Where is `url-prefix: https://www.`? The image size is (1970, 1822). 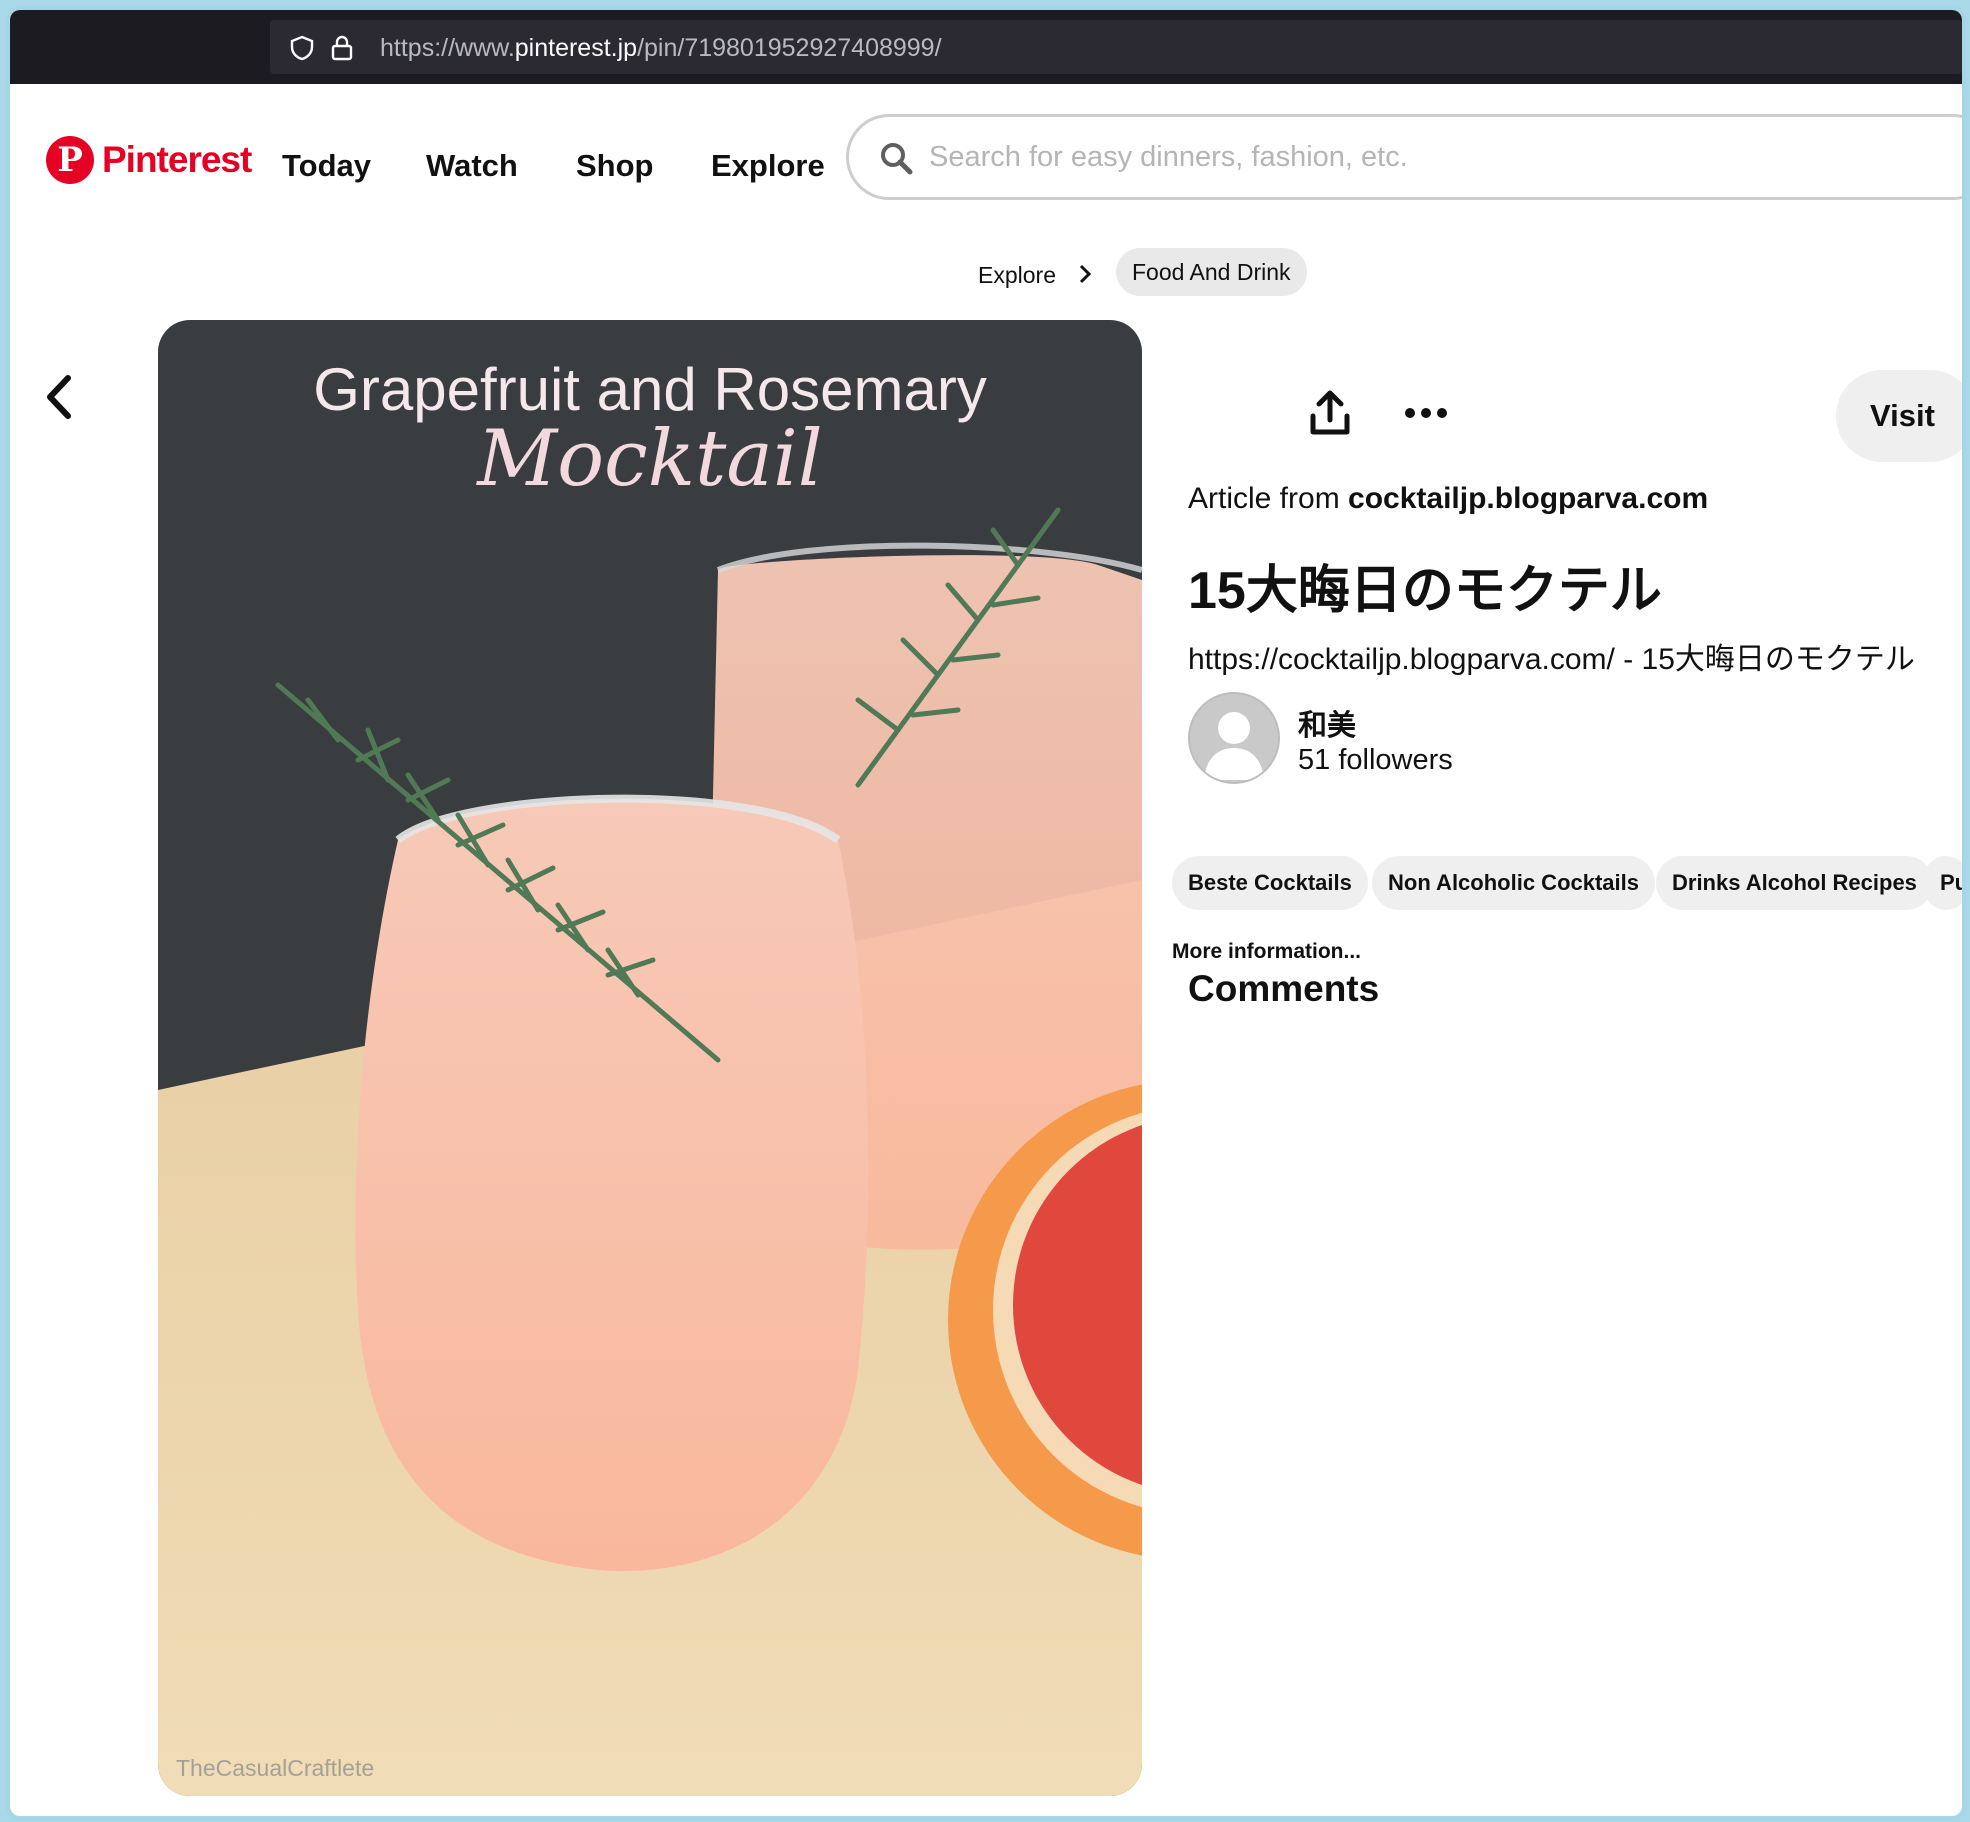
url-prefix: https://www. is located at coordinates (447, 48).